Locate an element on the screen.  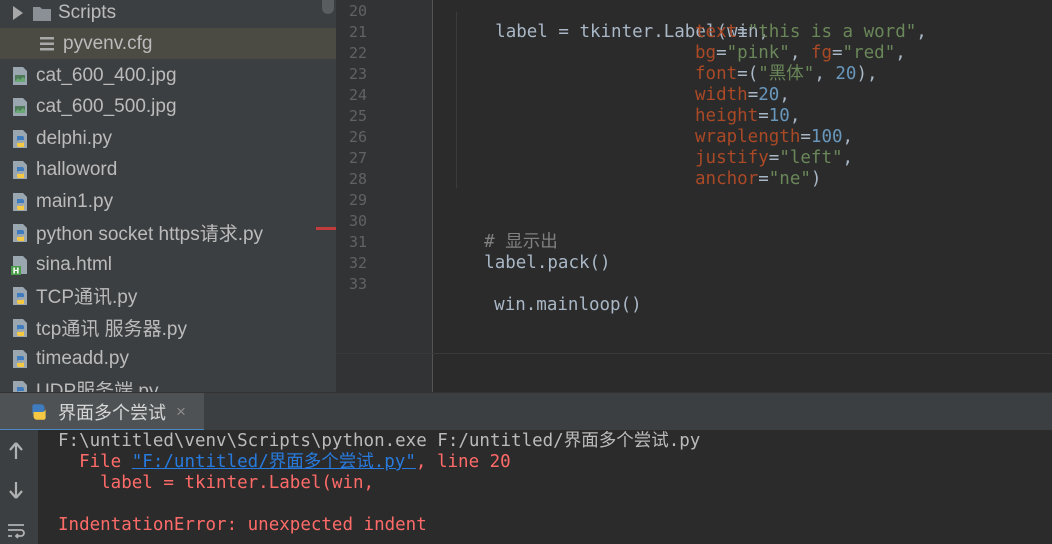
tree-item-label: tcp通讯 服务器.py is located at coordinates (111, 329).